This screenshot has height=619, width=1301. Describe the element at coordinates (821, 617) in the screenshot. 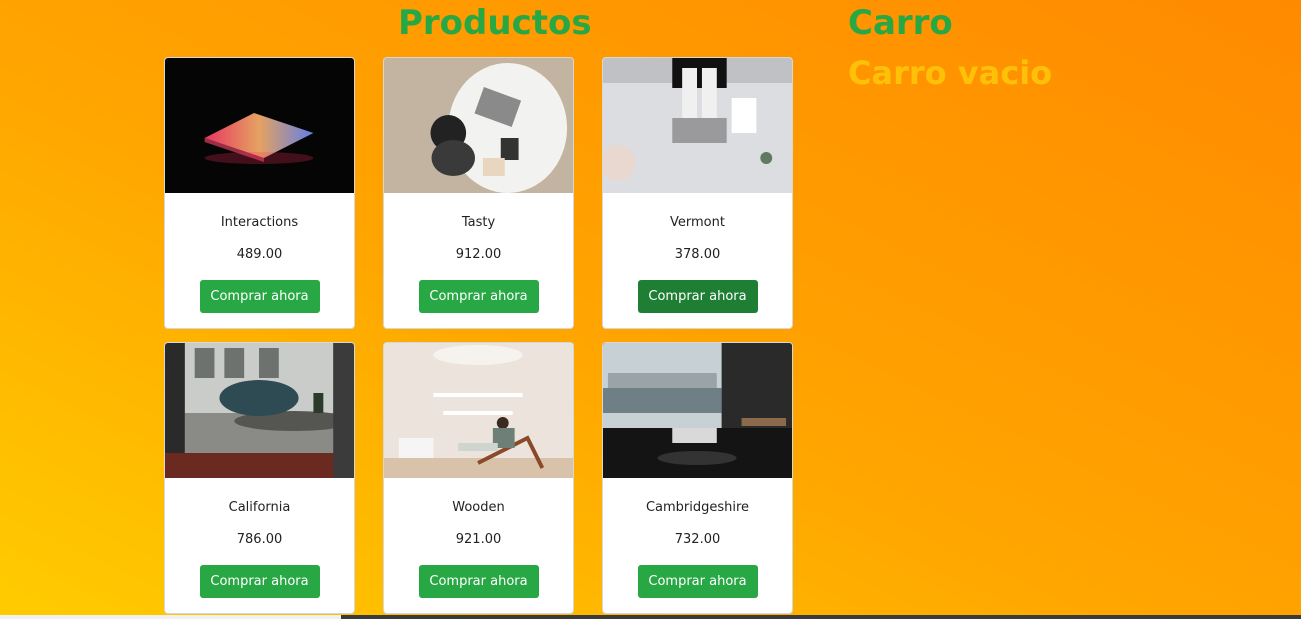

I see `taskbar-strip` at that location.